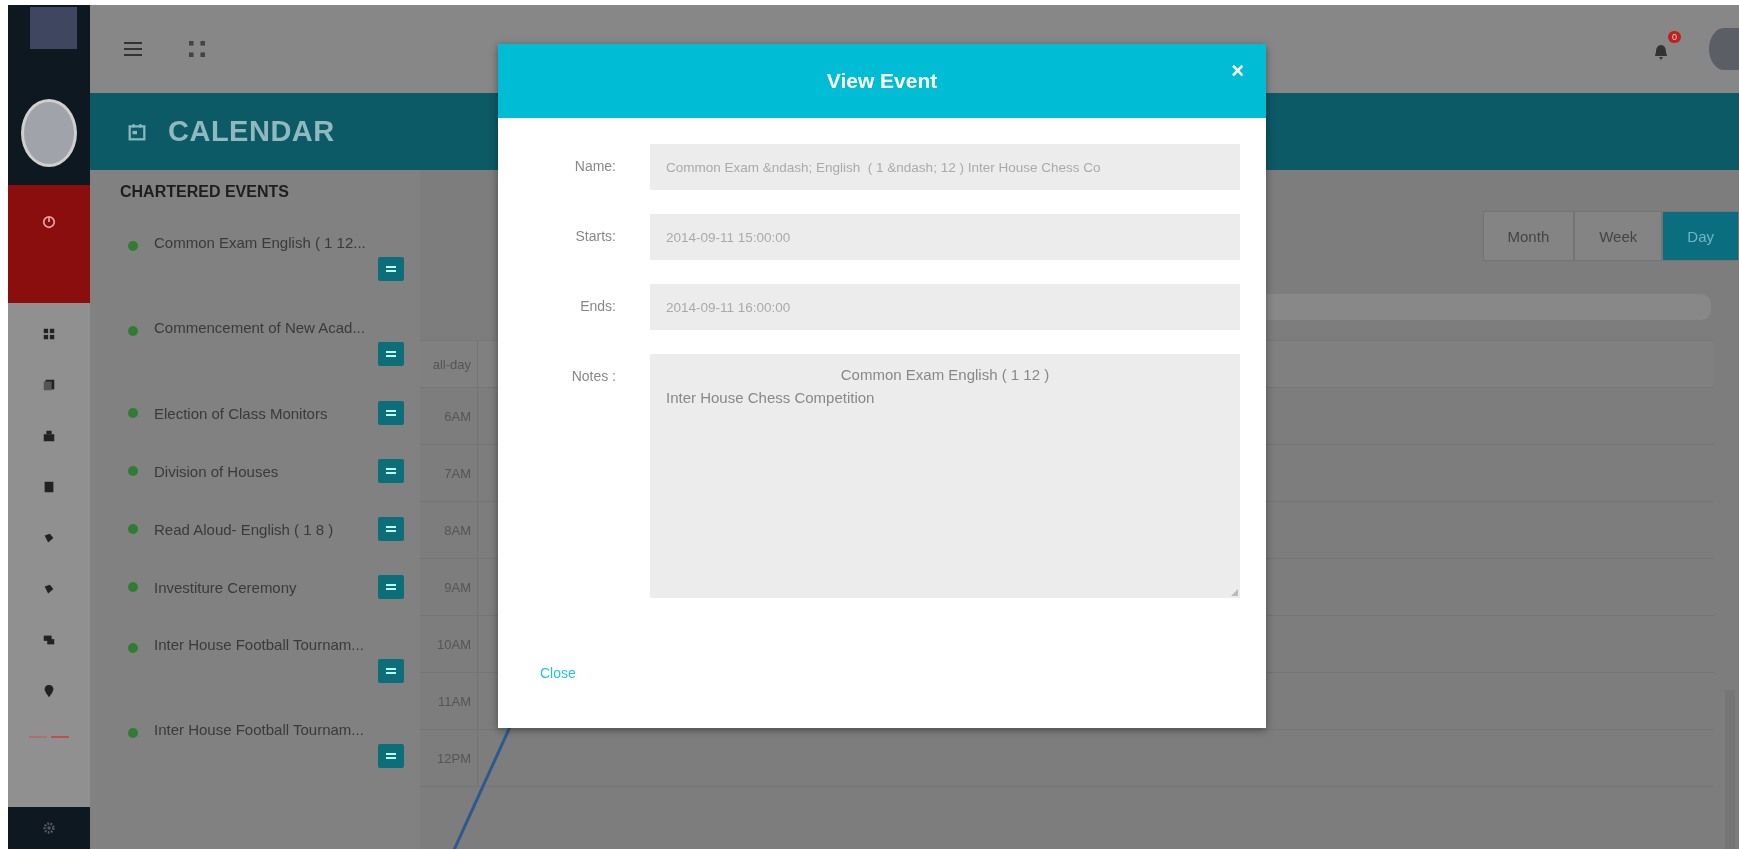 The height and width of the screenshot is (849, 1739). Describe the element at coordinates (137, 131) in the screenshot. I see `calendar-icon` at that location.